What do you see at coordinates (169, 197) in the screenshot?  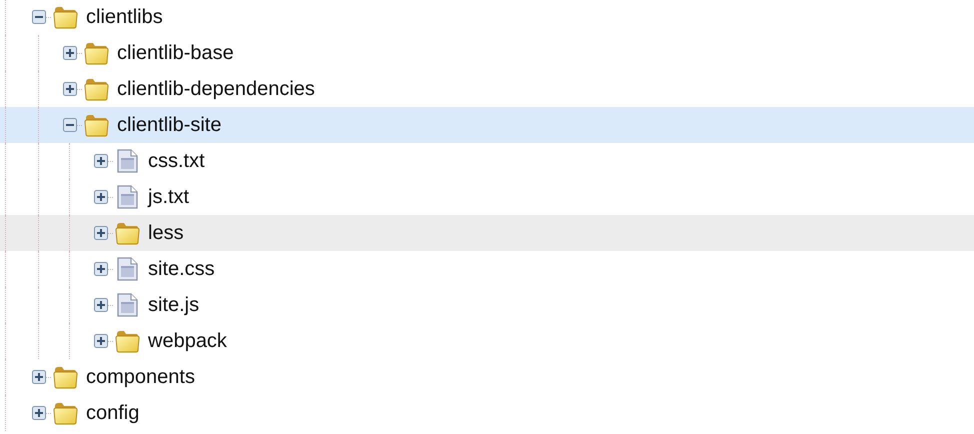 I see `node-label: js.txt` at bounding box center [169, 197].